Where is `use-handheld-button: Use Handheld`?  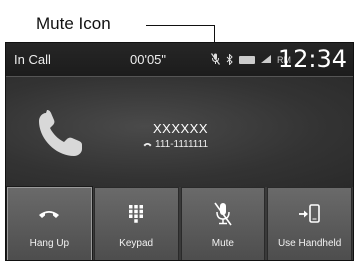 use-handheld-button: Use Handheld is located at coordinates (309, 223).